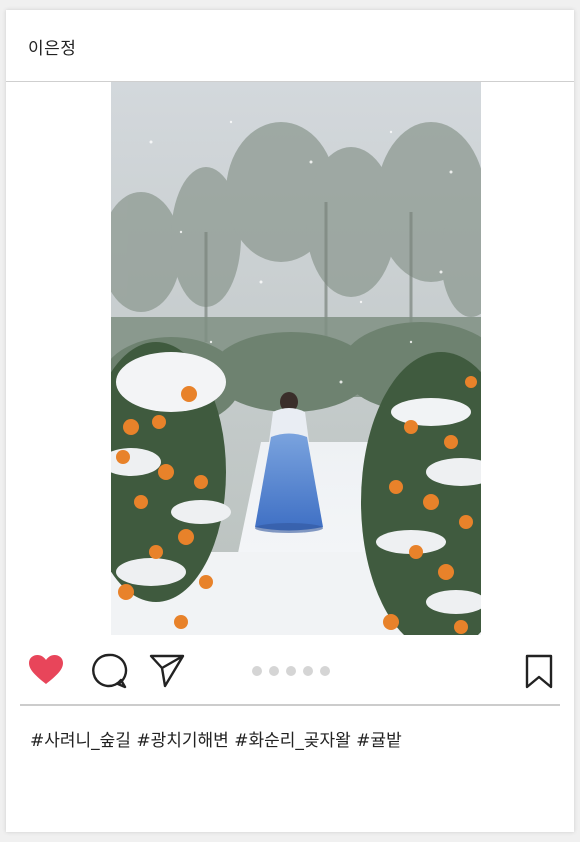  I want to click on action-bar, so click(290, 678).